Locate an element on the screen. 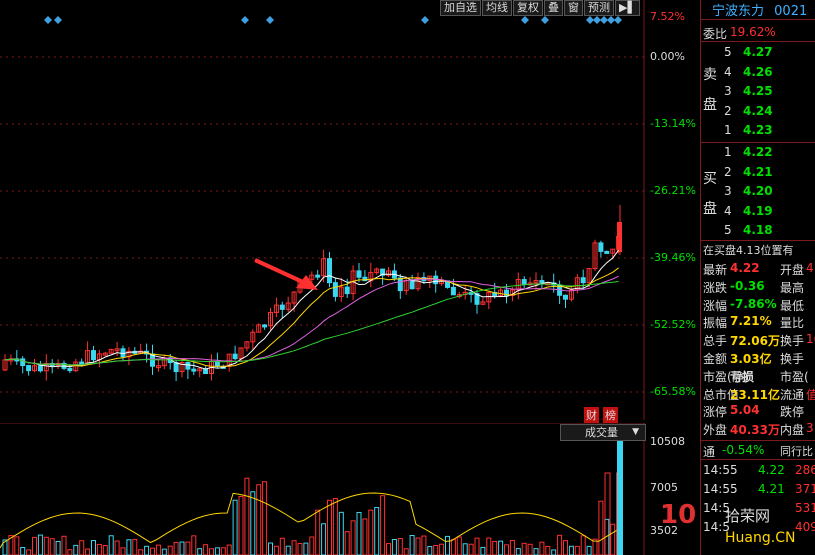 This screenshot has height=555, width=815. chevron-down-icon: ▼ is located at coordinates (635, 432).